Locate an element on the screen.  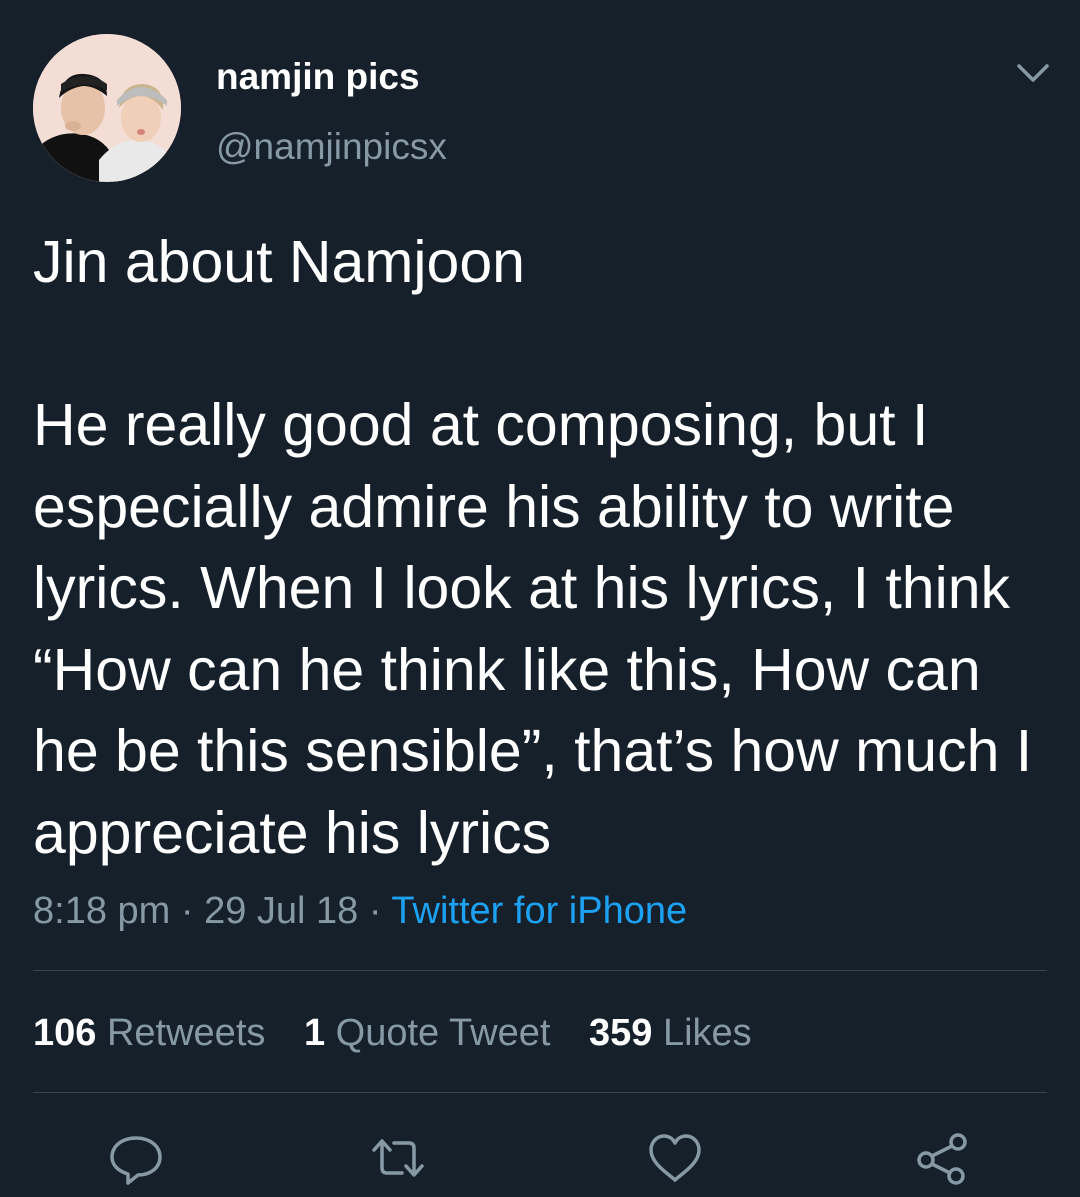
avatar-image is located at coordinates (107, 108).